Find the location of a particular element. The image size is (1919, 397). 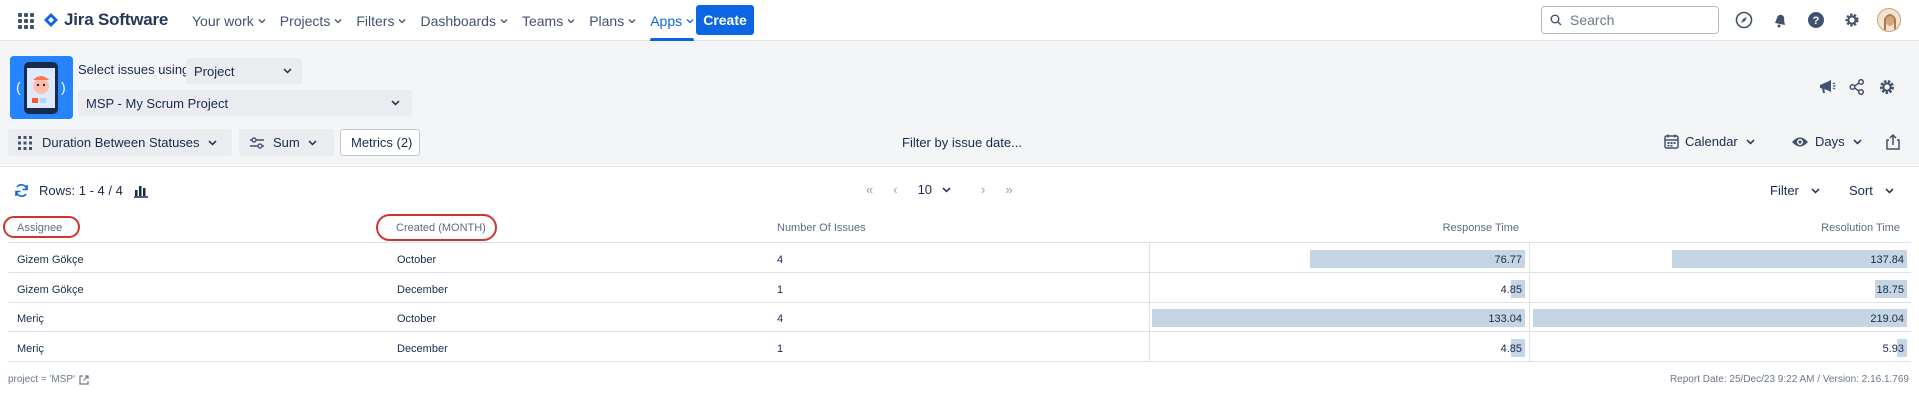

cell-assignee: Gizem Gökçe is located at coordinates (50, 260).